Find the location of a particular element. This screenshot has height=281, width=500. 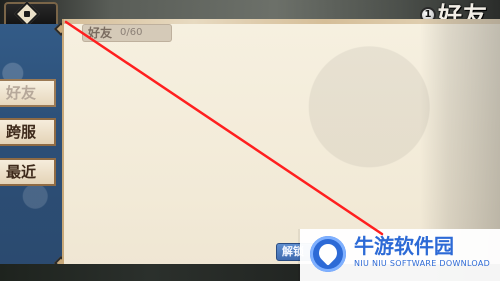

watermark-title: 牛游软件园 is located at coordinates (404, 246).